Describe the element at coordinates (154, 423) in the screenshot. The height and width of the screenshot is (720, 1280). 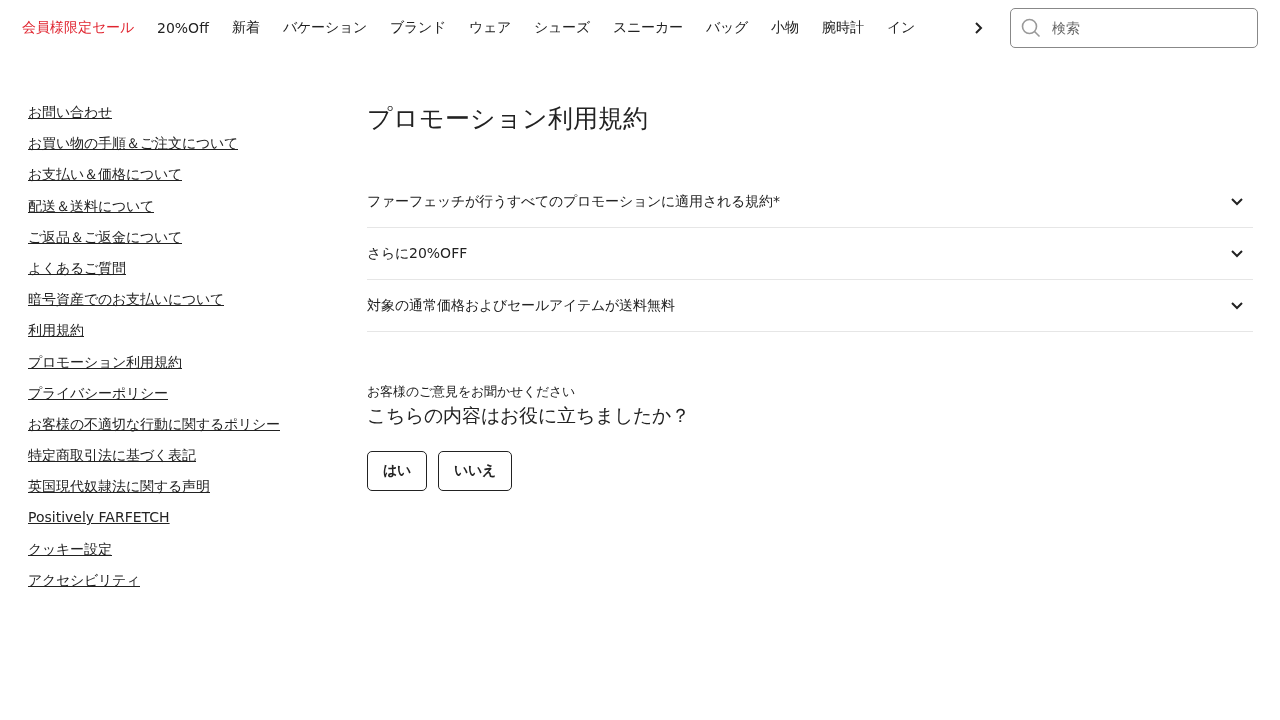
I see `sidebar-link: お客様の不適切な行動に関するポリシー` at that location.